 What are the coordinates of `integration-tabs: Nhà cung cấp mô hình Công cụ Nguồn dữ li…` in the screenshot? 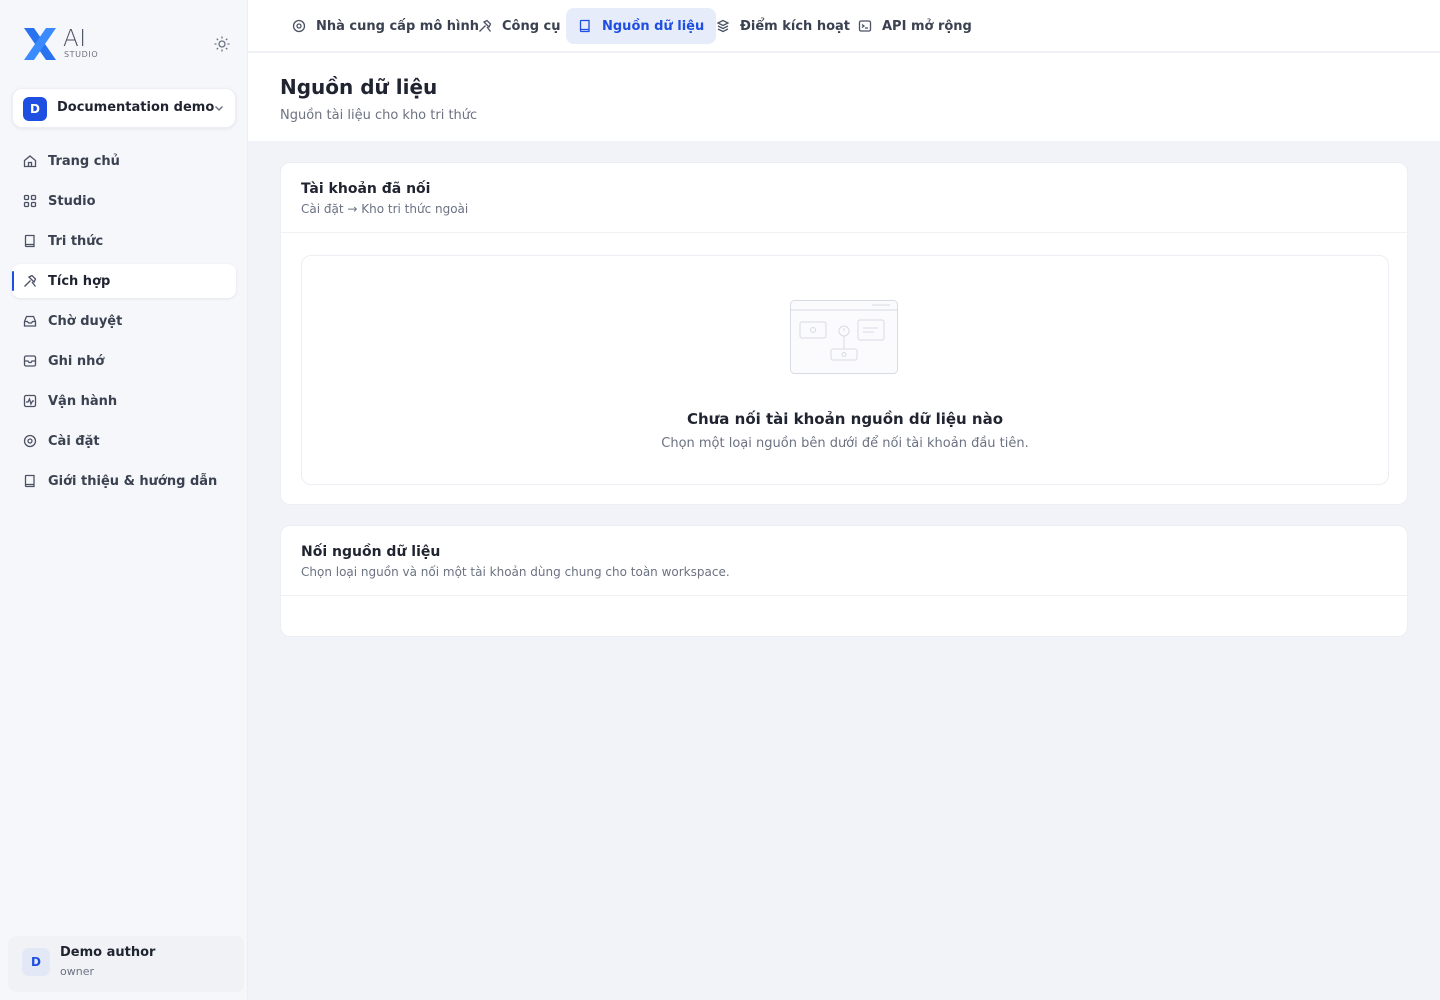 It's located at (844, 26).